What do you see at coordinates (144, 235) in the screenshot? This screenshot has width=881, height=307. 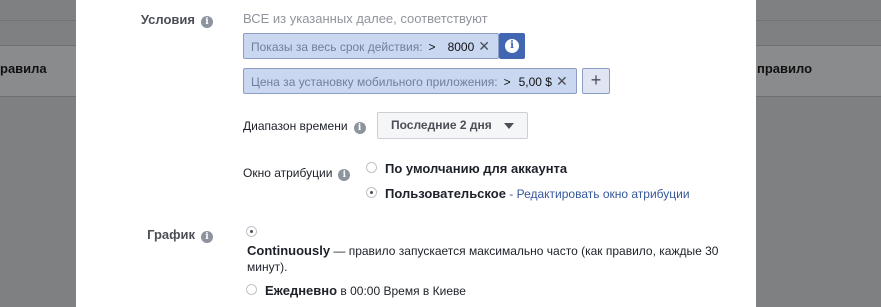 I see `schedule-label-row: График i` at bounding box center [144, 235].